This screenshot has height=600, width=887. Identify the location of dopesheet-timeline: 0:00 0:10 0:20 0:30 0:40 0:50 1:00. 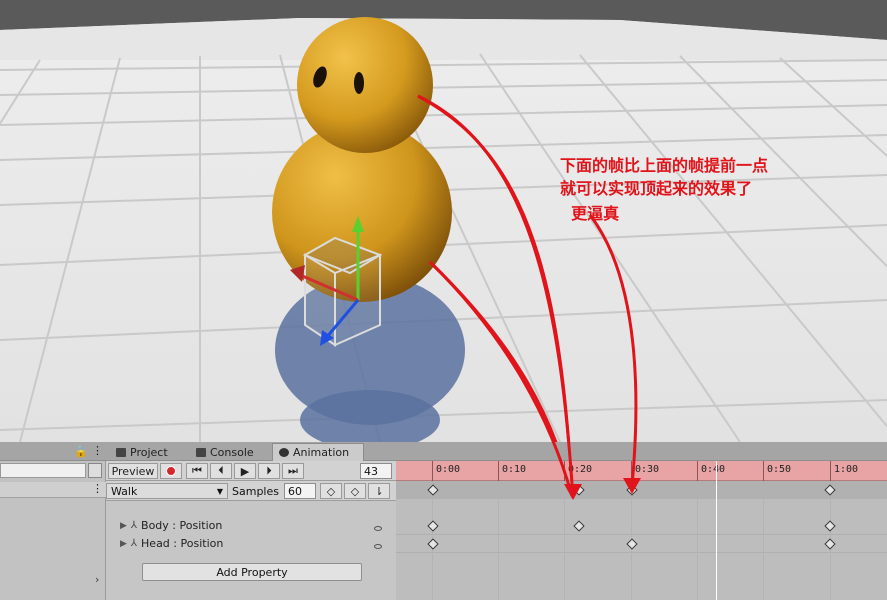
(641, 530).